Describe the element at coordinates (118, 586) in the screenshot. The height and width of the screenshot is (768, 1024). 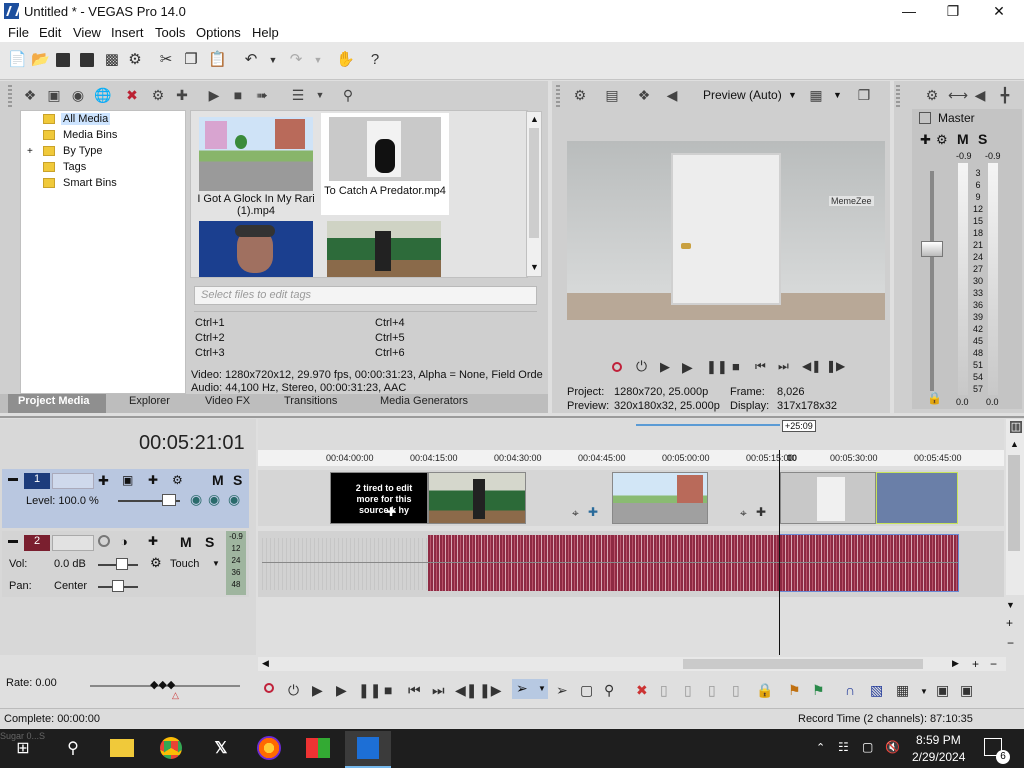
I see `pan-slider-thumb` at that location.